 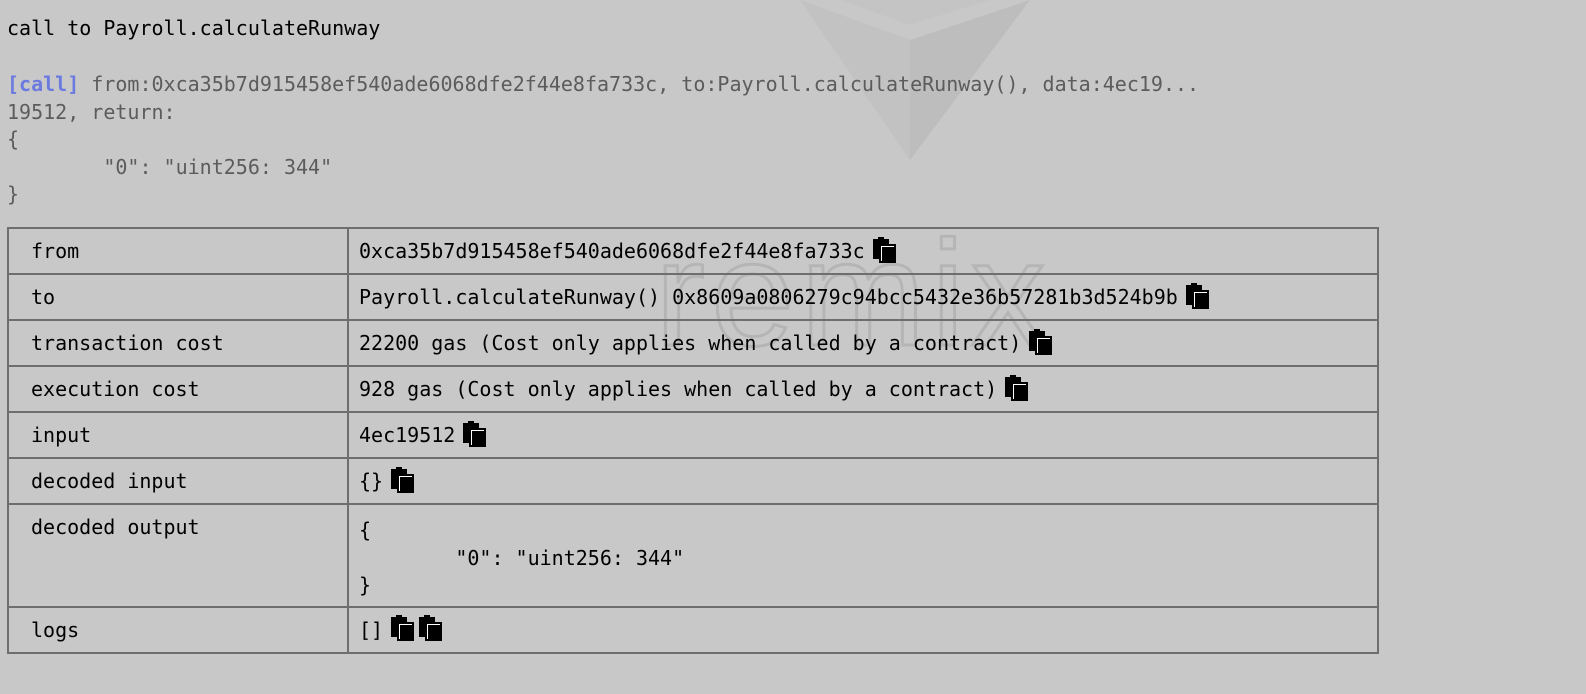 What do you see at coordinates (194, 28) in the screenshot?
I see `call-title: call to Payroll.calculateRunway` at bounding box center [194, 28].